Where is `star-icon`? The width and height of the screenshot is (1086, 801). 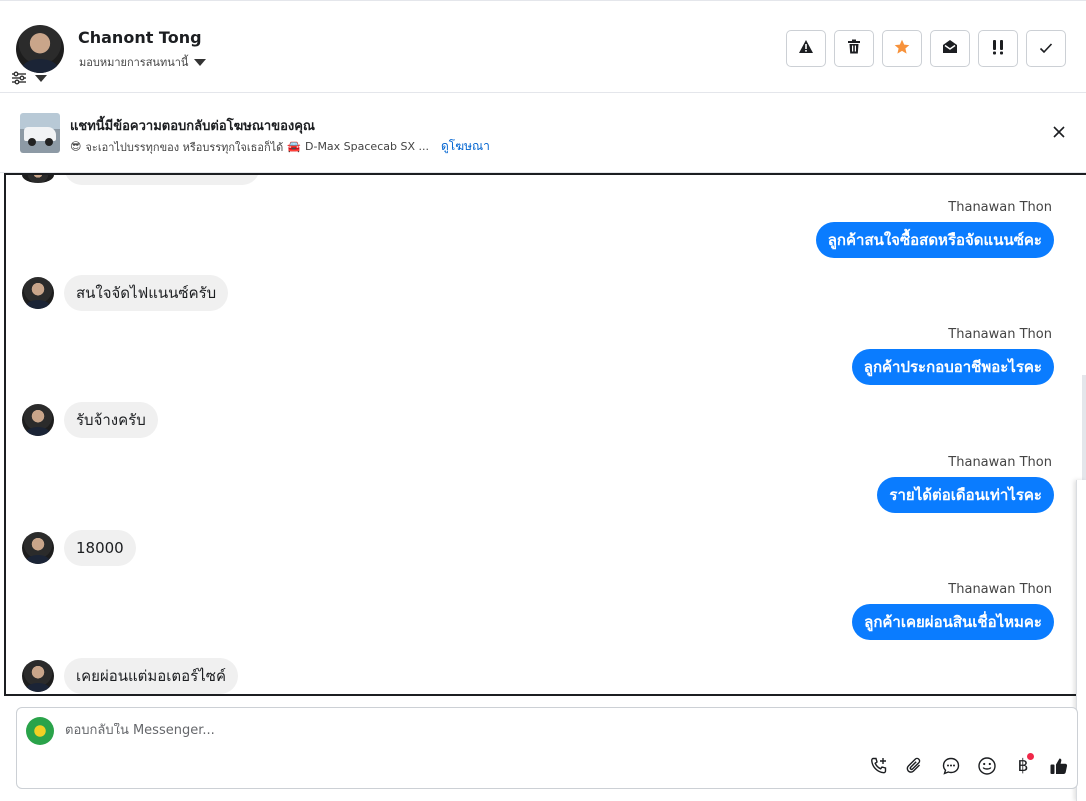 star-icon is located at coordinates (902, 49).